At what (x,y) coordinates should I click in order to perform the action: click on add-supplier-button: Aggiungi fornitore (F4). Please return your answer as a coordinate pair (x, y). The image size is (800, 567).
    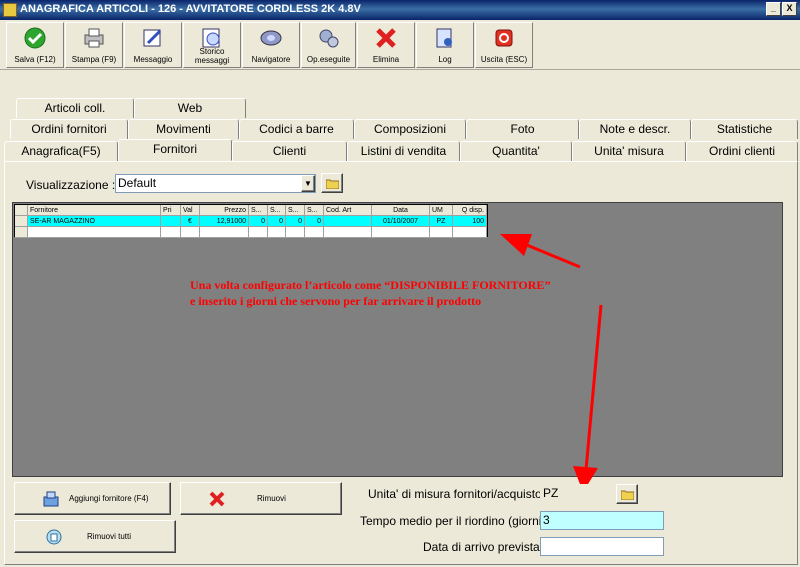
    Looking at the image, I should click on (92, 498).